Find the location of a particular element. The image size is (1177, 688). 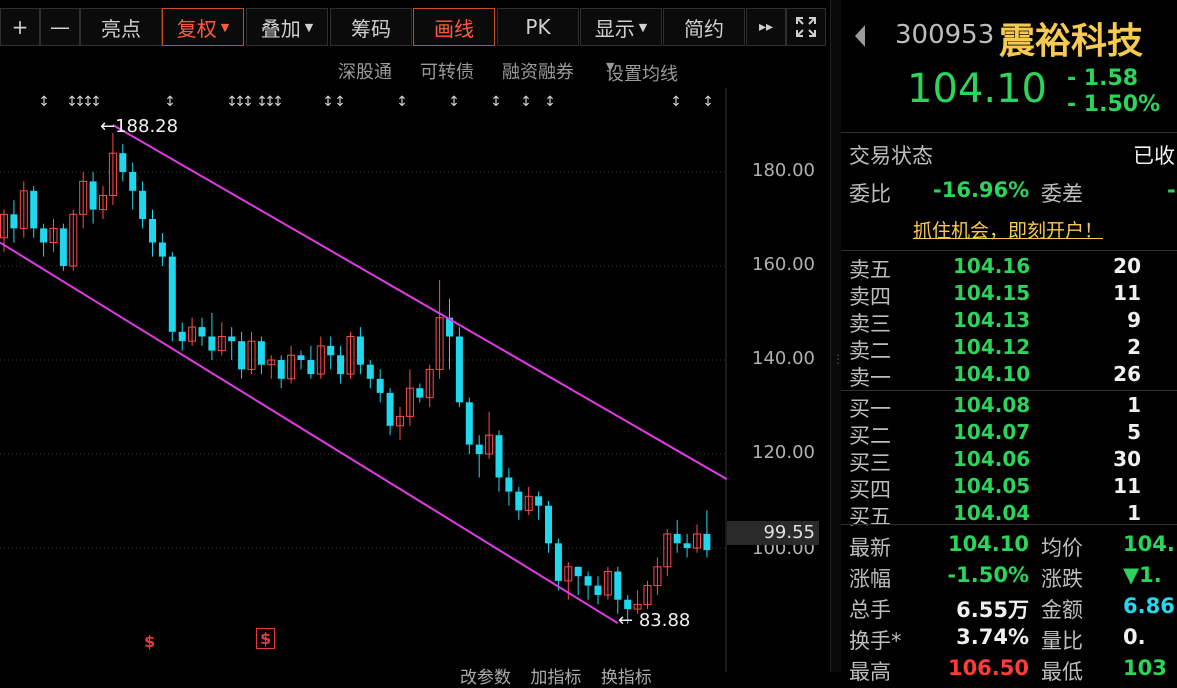

ask-level-row: 卖三 104.13 9 is located at coordinates (1009, 322).